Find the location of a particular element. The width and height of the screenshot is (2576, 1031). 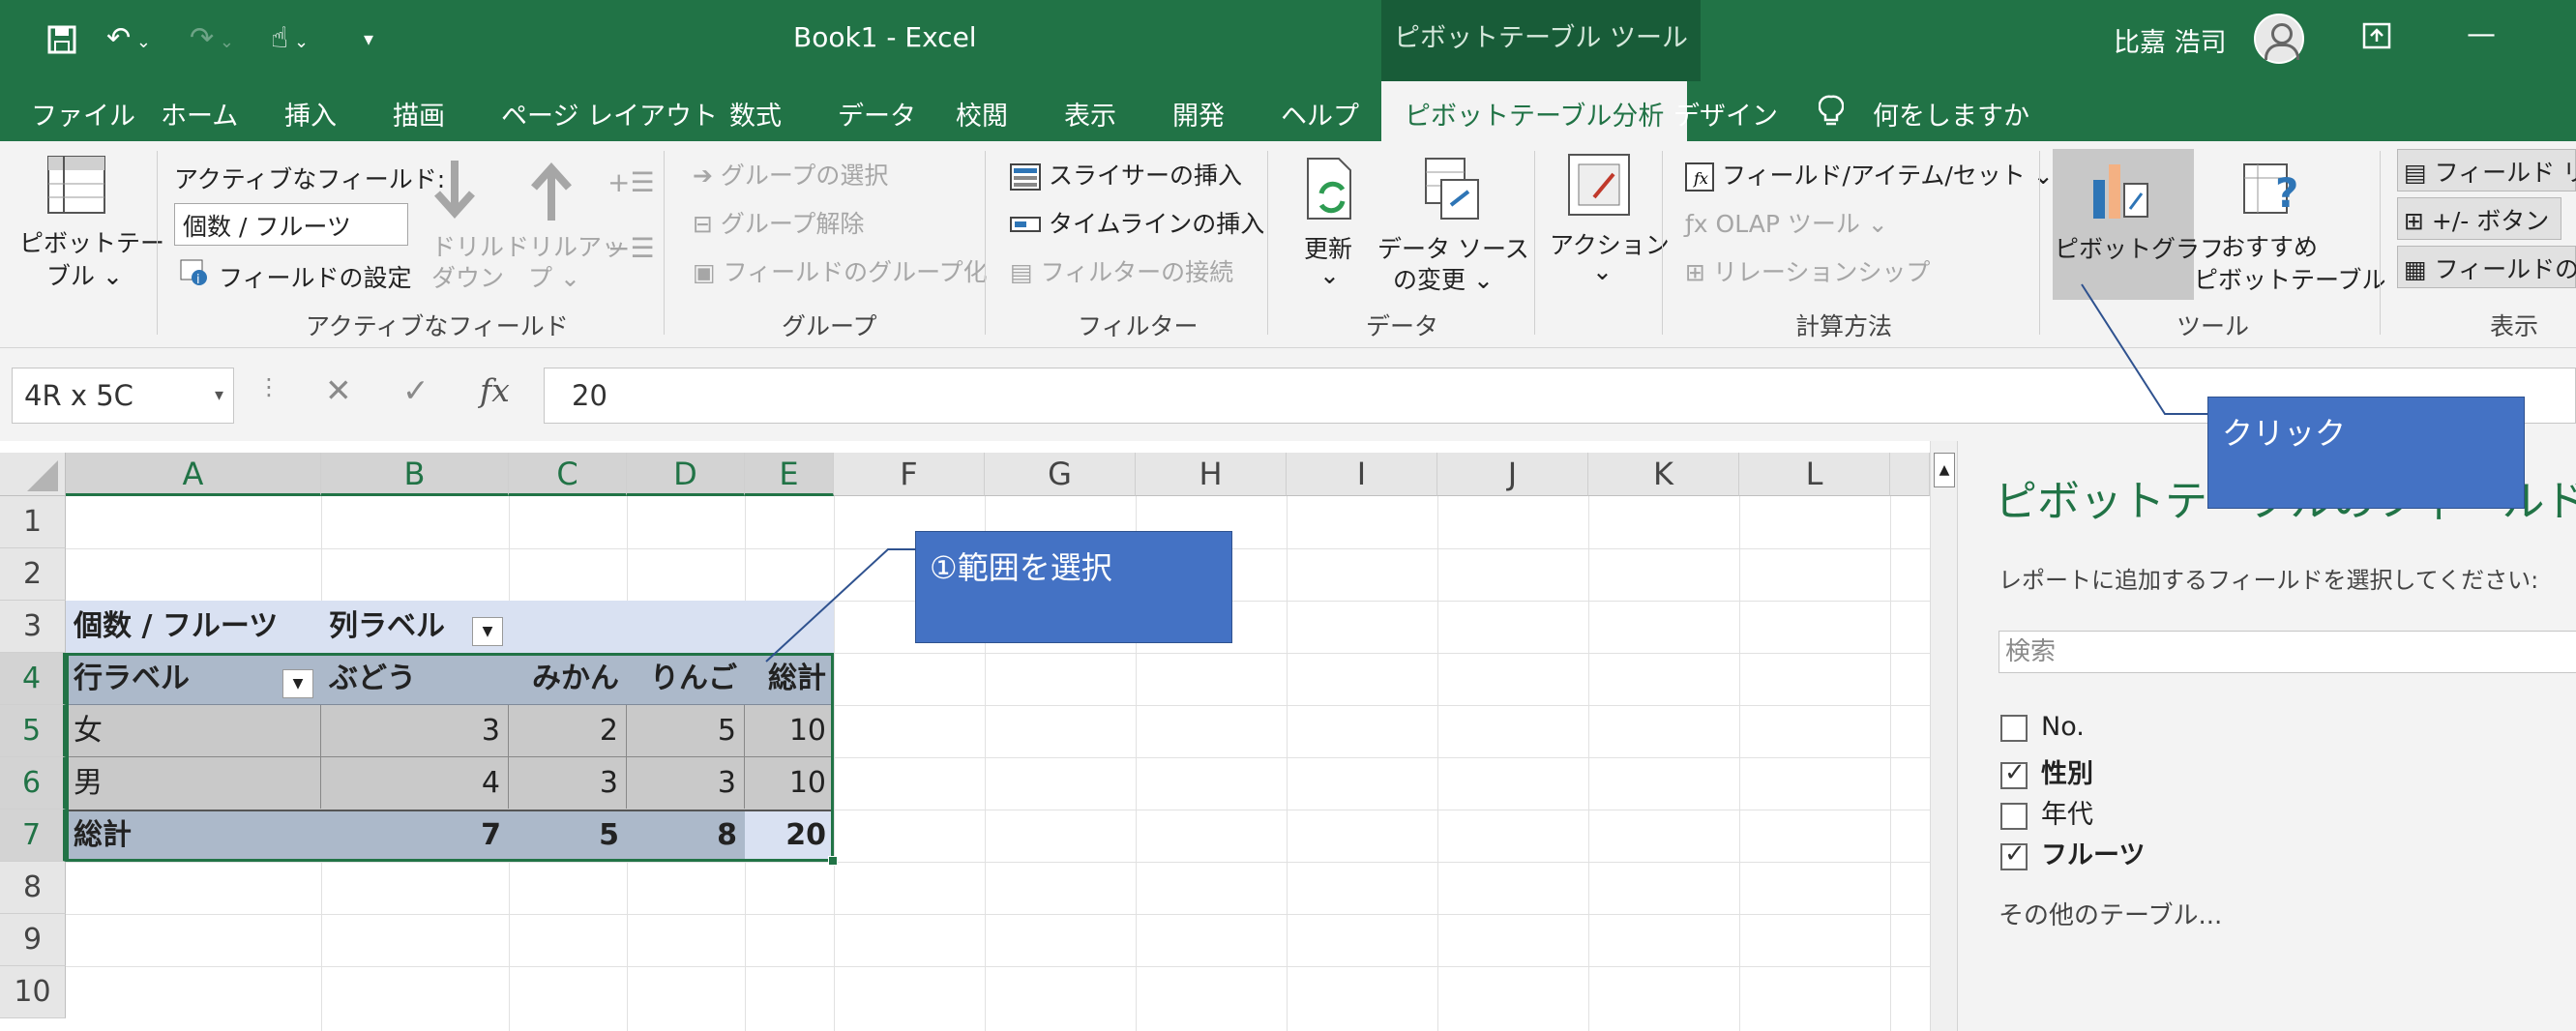

column-header-c: C is located at coordinates (568, 474).